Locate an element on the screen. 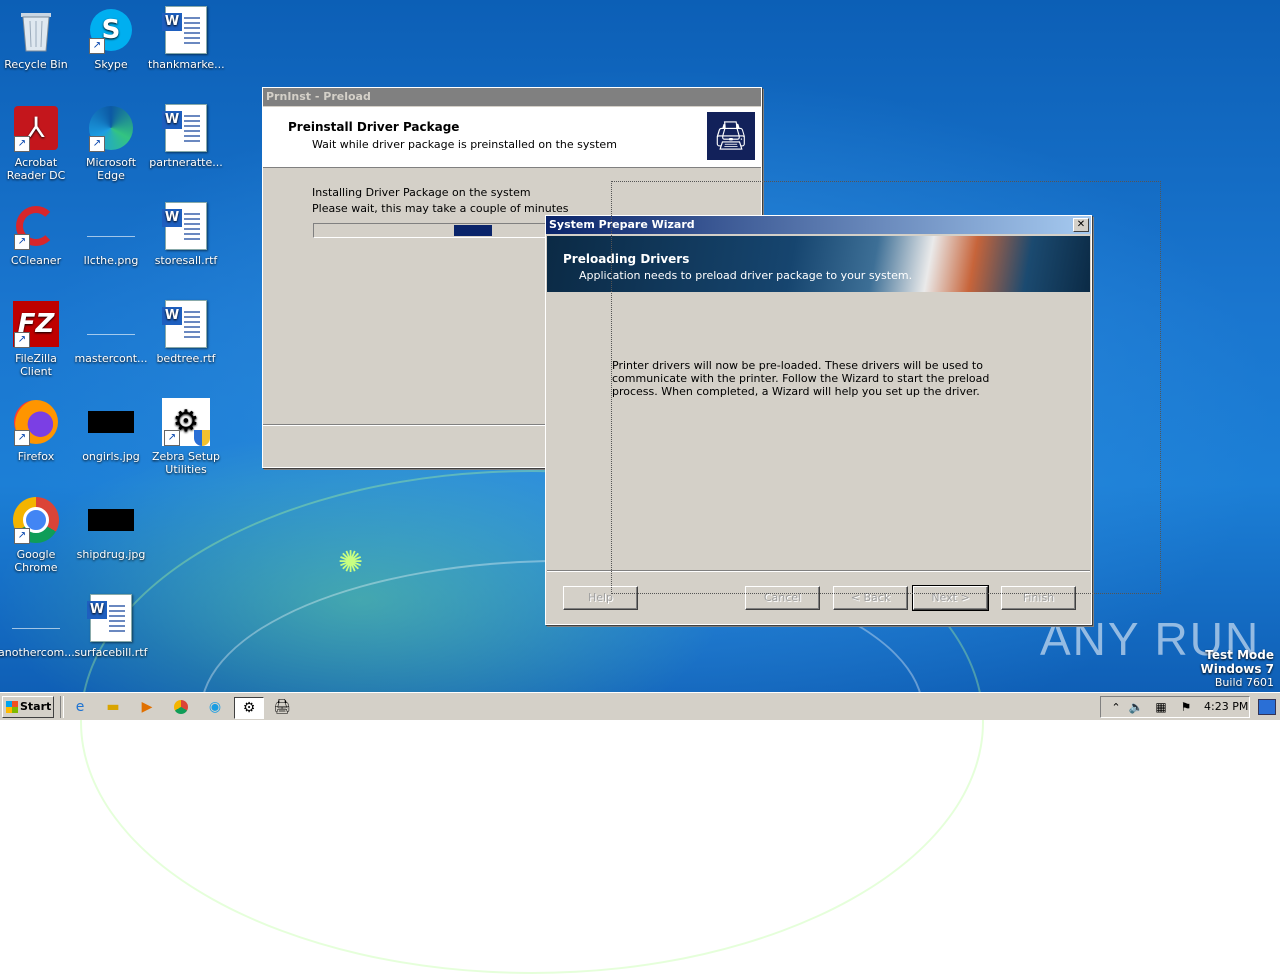 The width and height of the screenshot is (1280, 974). cancel-button: Cancel is located at coordinates (782, 598).